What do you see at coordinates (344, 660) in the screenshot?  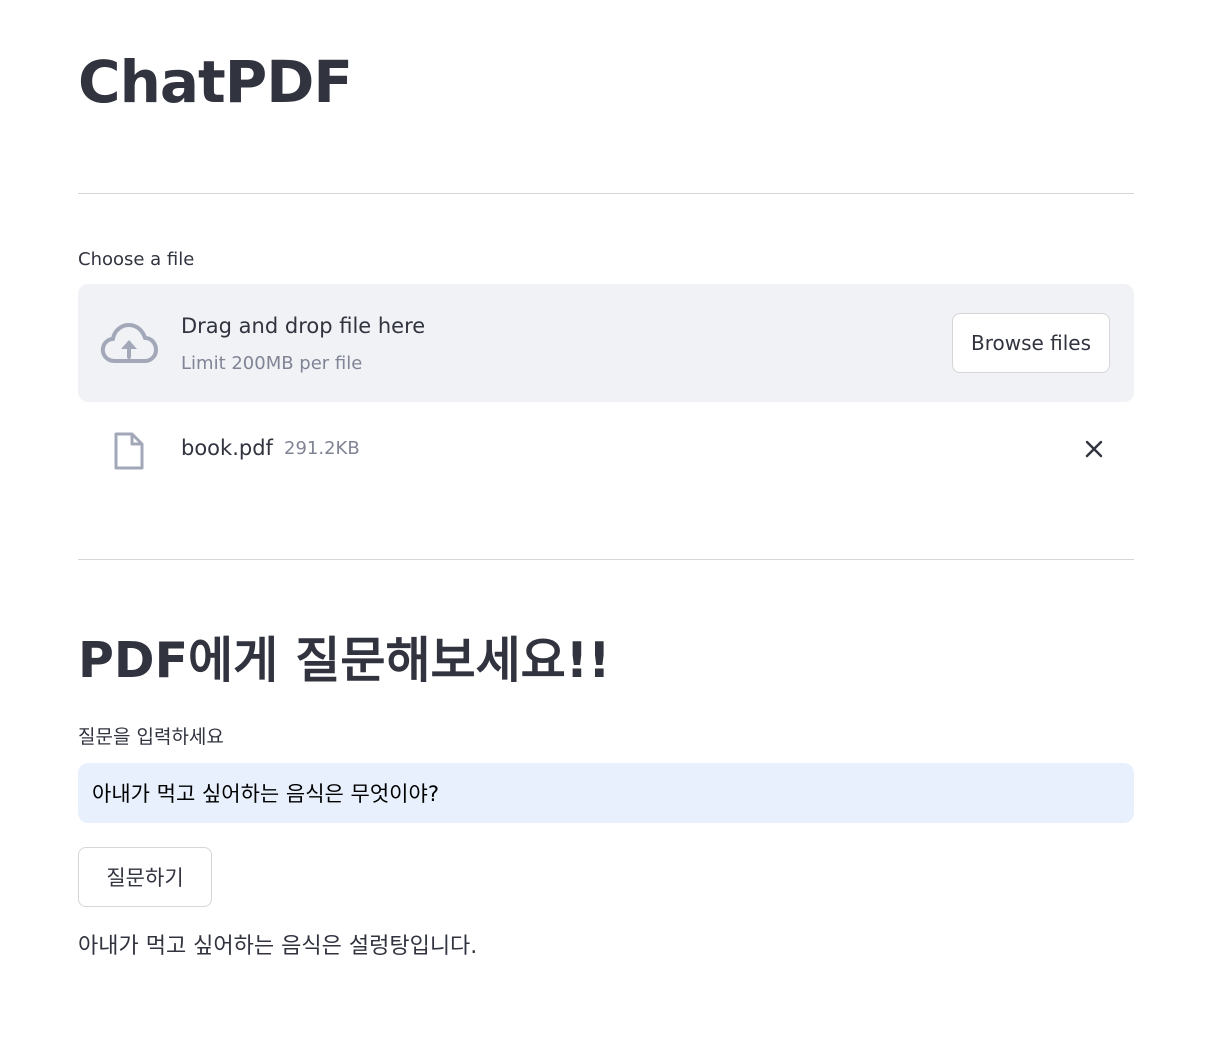 I see `qa-section-title: PDF에게 질문해보세요!!` at bounding box center [344, 660].